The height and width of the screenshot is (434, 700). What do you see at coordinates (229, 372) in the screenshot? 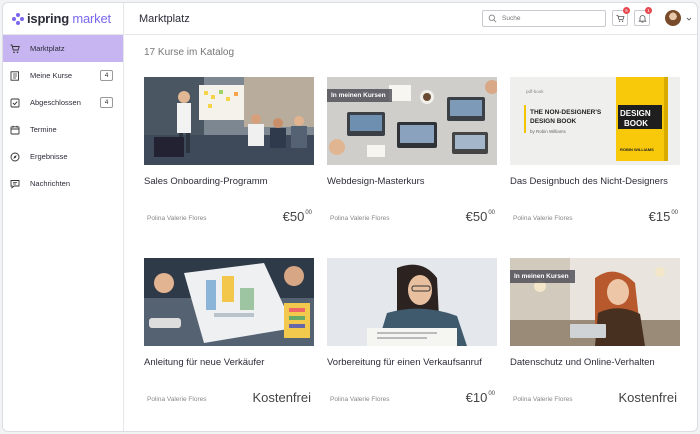
I see `course-title: Anleitung für neue Verkäufer` at bounding box center [229, 372].